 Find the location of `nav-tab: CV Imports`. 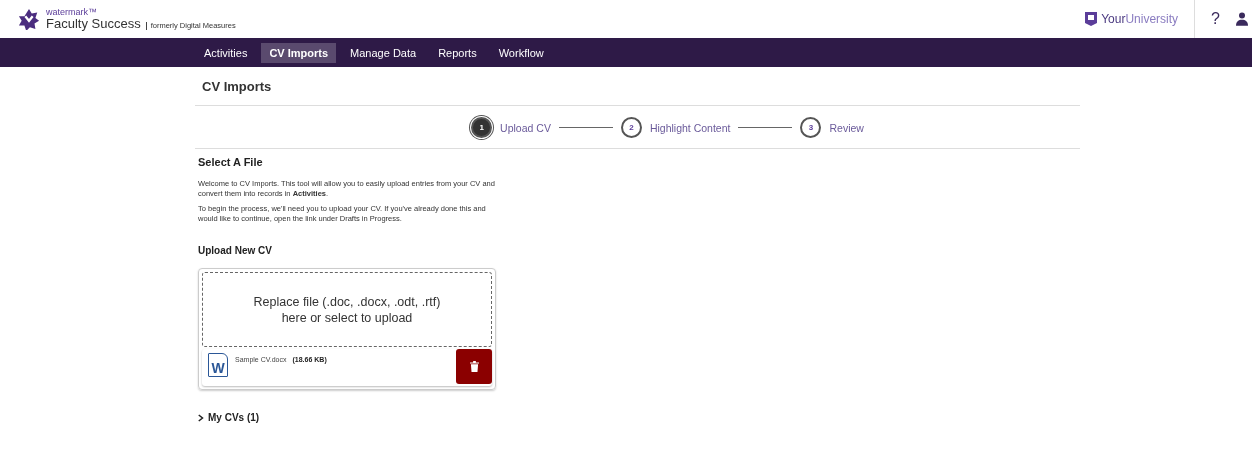

nav-tab: CV Imports is located at coordinates (299, 52).